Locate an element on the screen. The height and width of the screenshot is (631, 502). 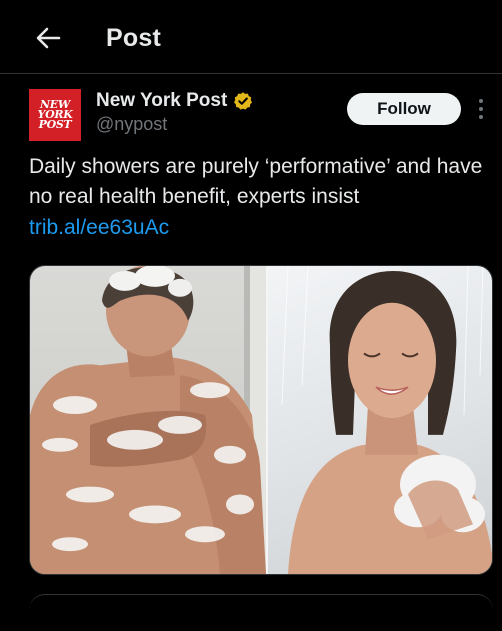
follow-button: Follow is located at coordinates (404, 109).